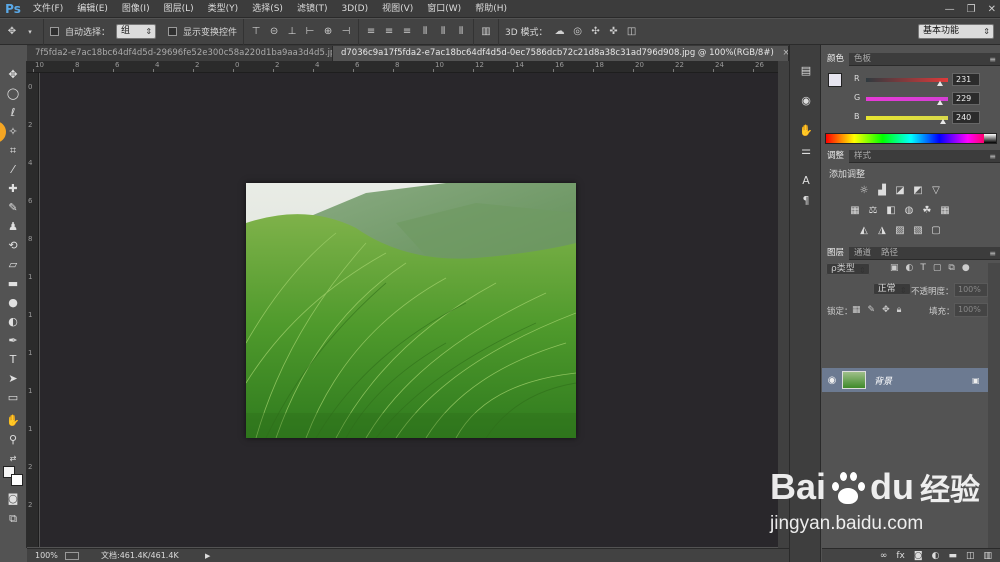  Describe the element at coordinates (22, 31) in the screenshot. I see `tool-preset-picker: ✥ ▾` at that location.